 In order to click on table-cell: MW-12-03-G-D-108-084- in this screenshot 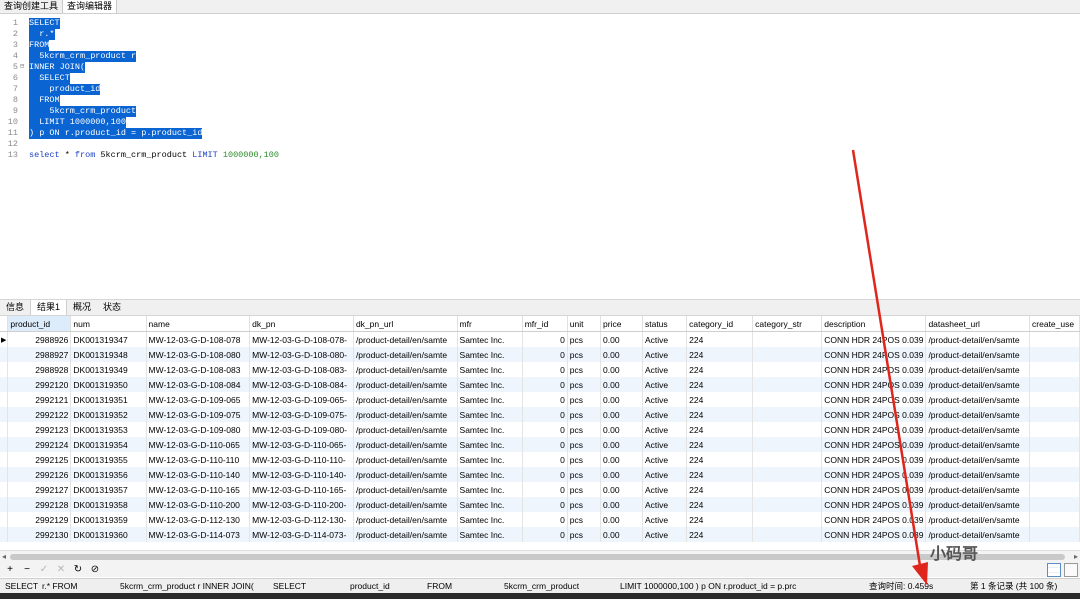, I will do `click(301, 384)`.